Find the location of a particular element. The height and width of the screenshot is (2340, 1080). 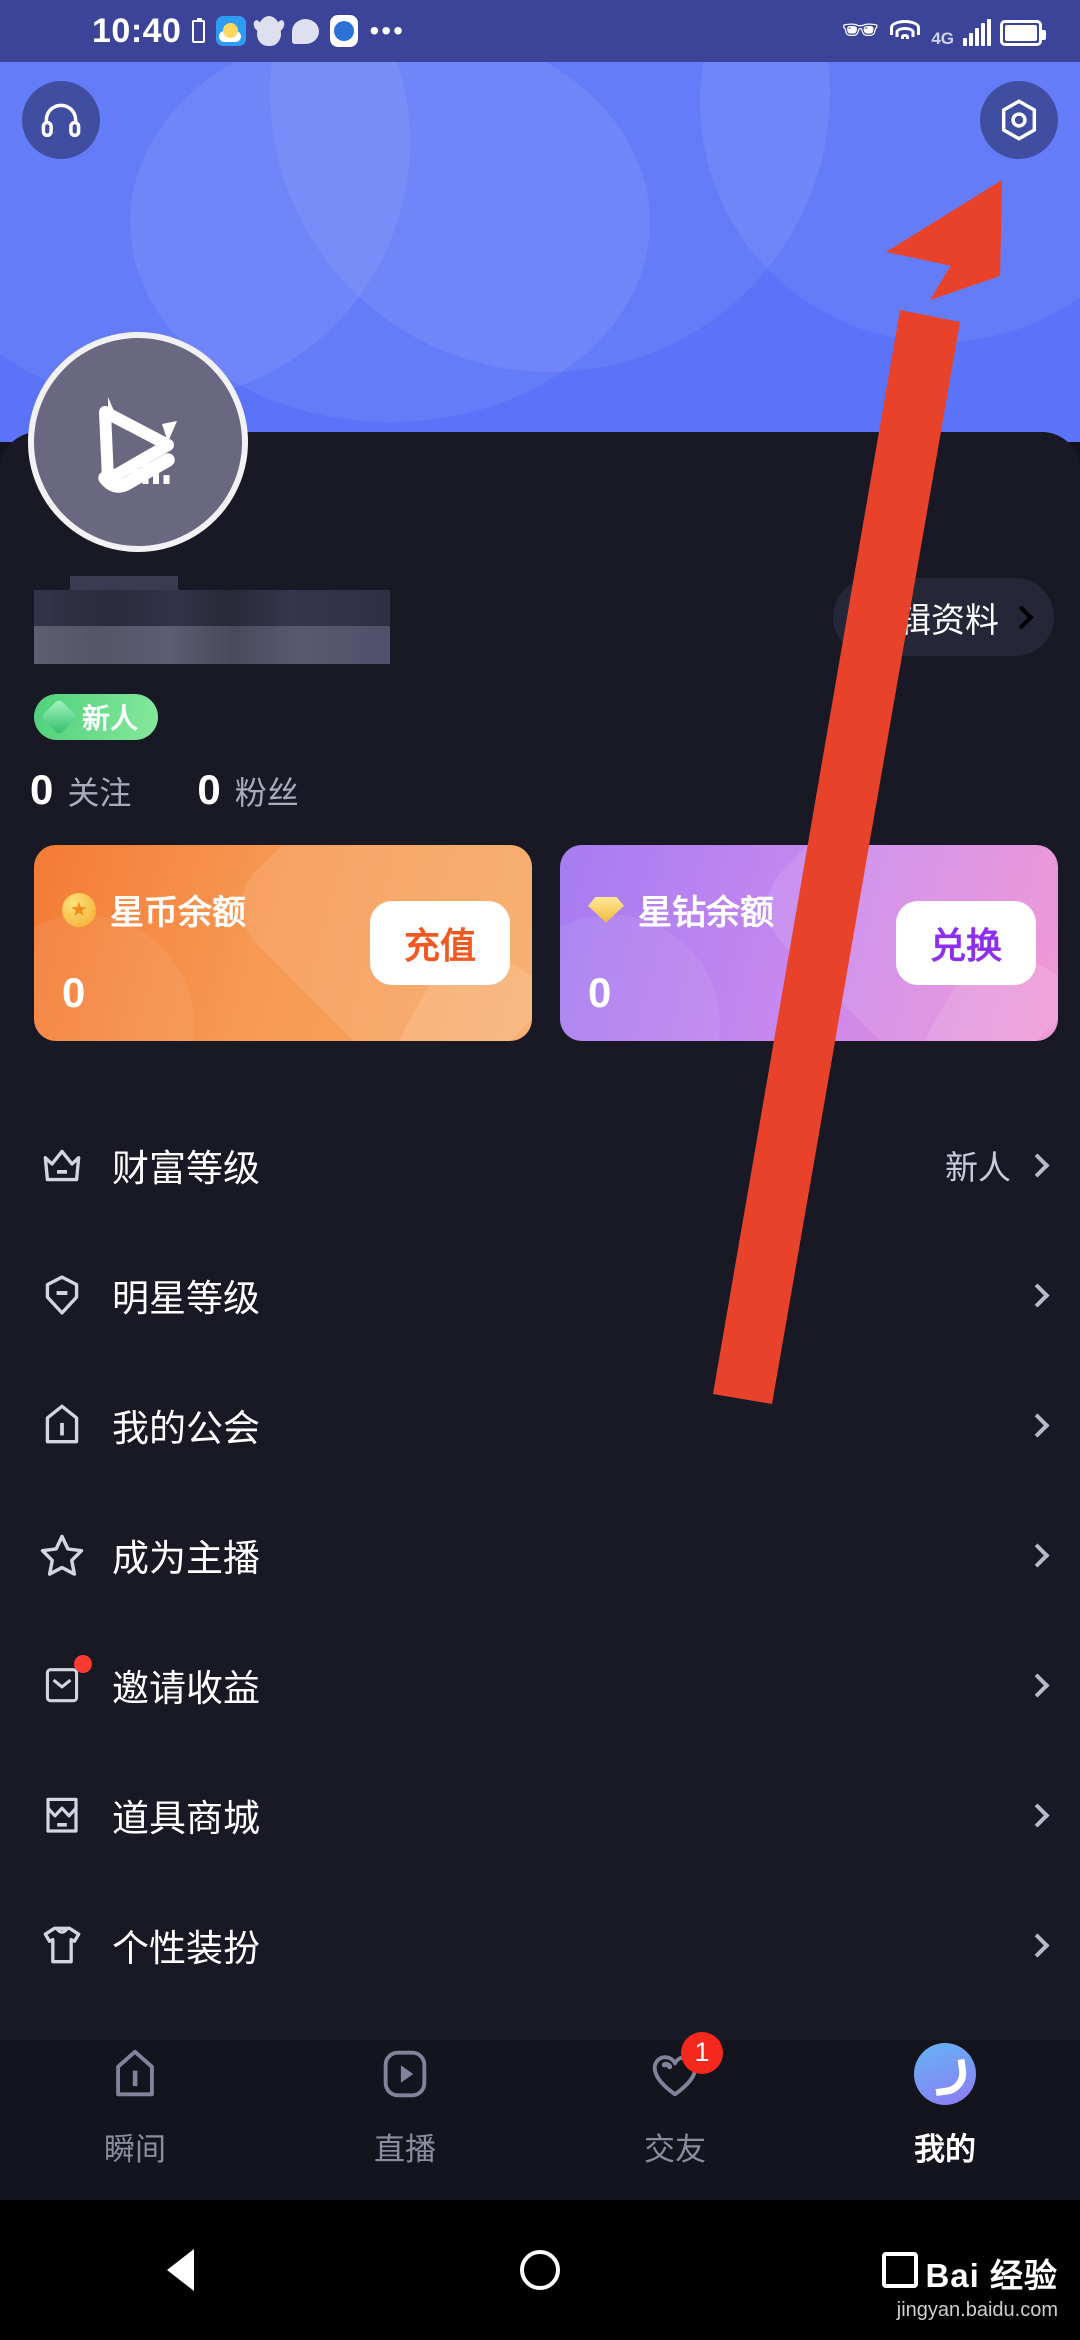

bluetooth-icon: 🕶 is located at coordinates (860, 30).